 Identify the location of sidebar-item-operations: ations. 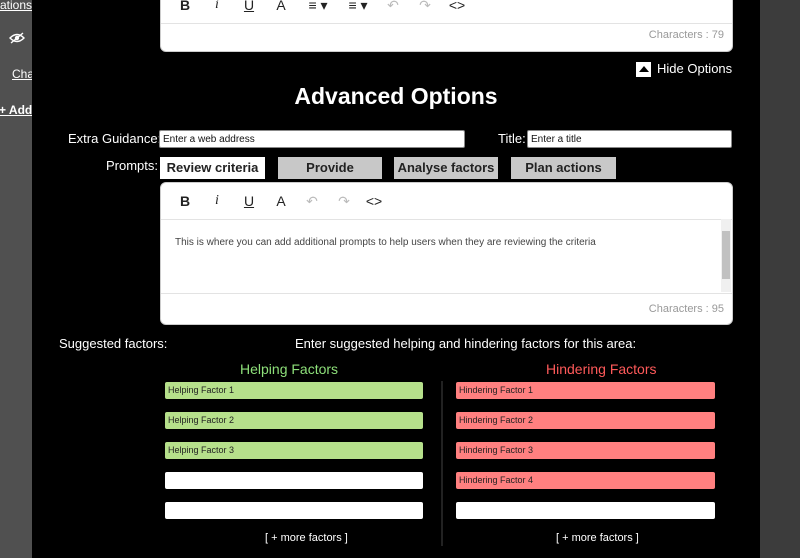
(16, 6).